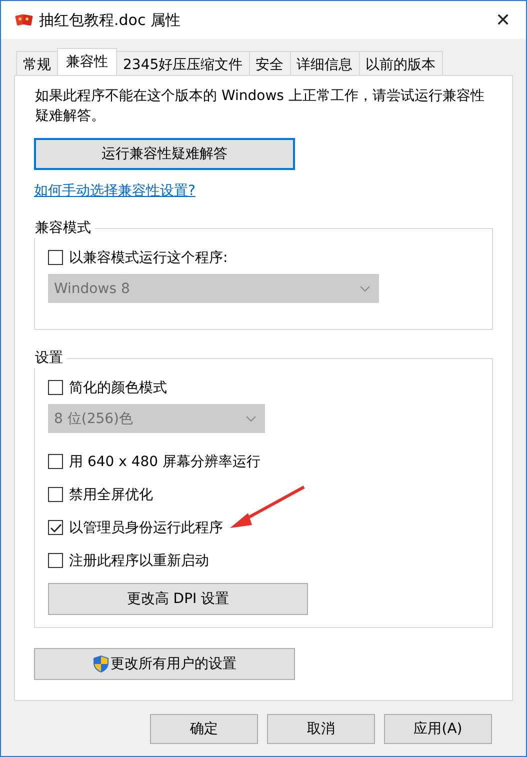 The height and width of the screenshot is (757, 527). Describe the element at coordinates (260, 106) in the screenshot. I see `intro-text: 如果此程序不能在这个版本的 Windows 上正常工作，请尝试运行兼容性疑难解答。` at that location.